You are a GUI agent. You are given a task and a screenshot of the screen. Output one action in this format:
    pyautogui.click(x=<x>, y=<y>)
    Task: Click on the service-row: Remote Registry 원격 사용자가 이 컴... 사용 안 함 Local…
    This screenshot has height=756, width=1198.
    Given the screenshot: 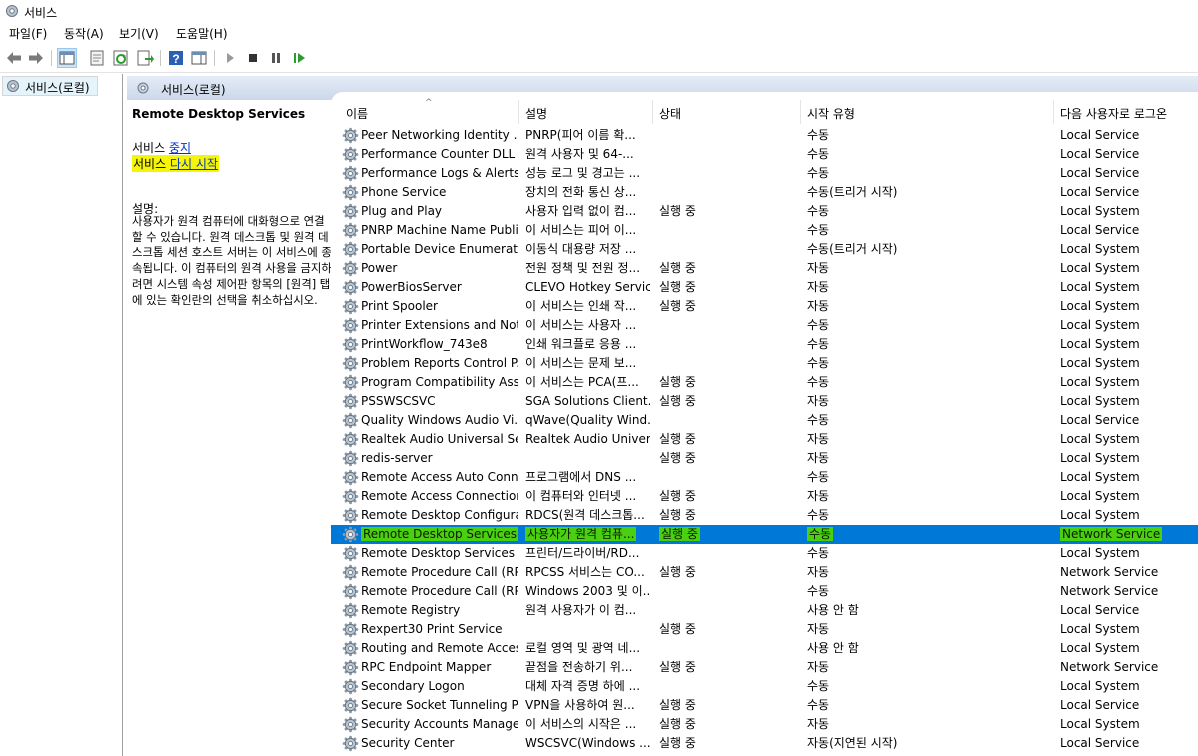 What is the action you would take?
    pyautogui.click(x=764, y=610)
    